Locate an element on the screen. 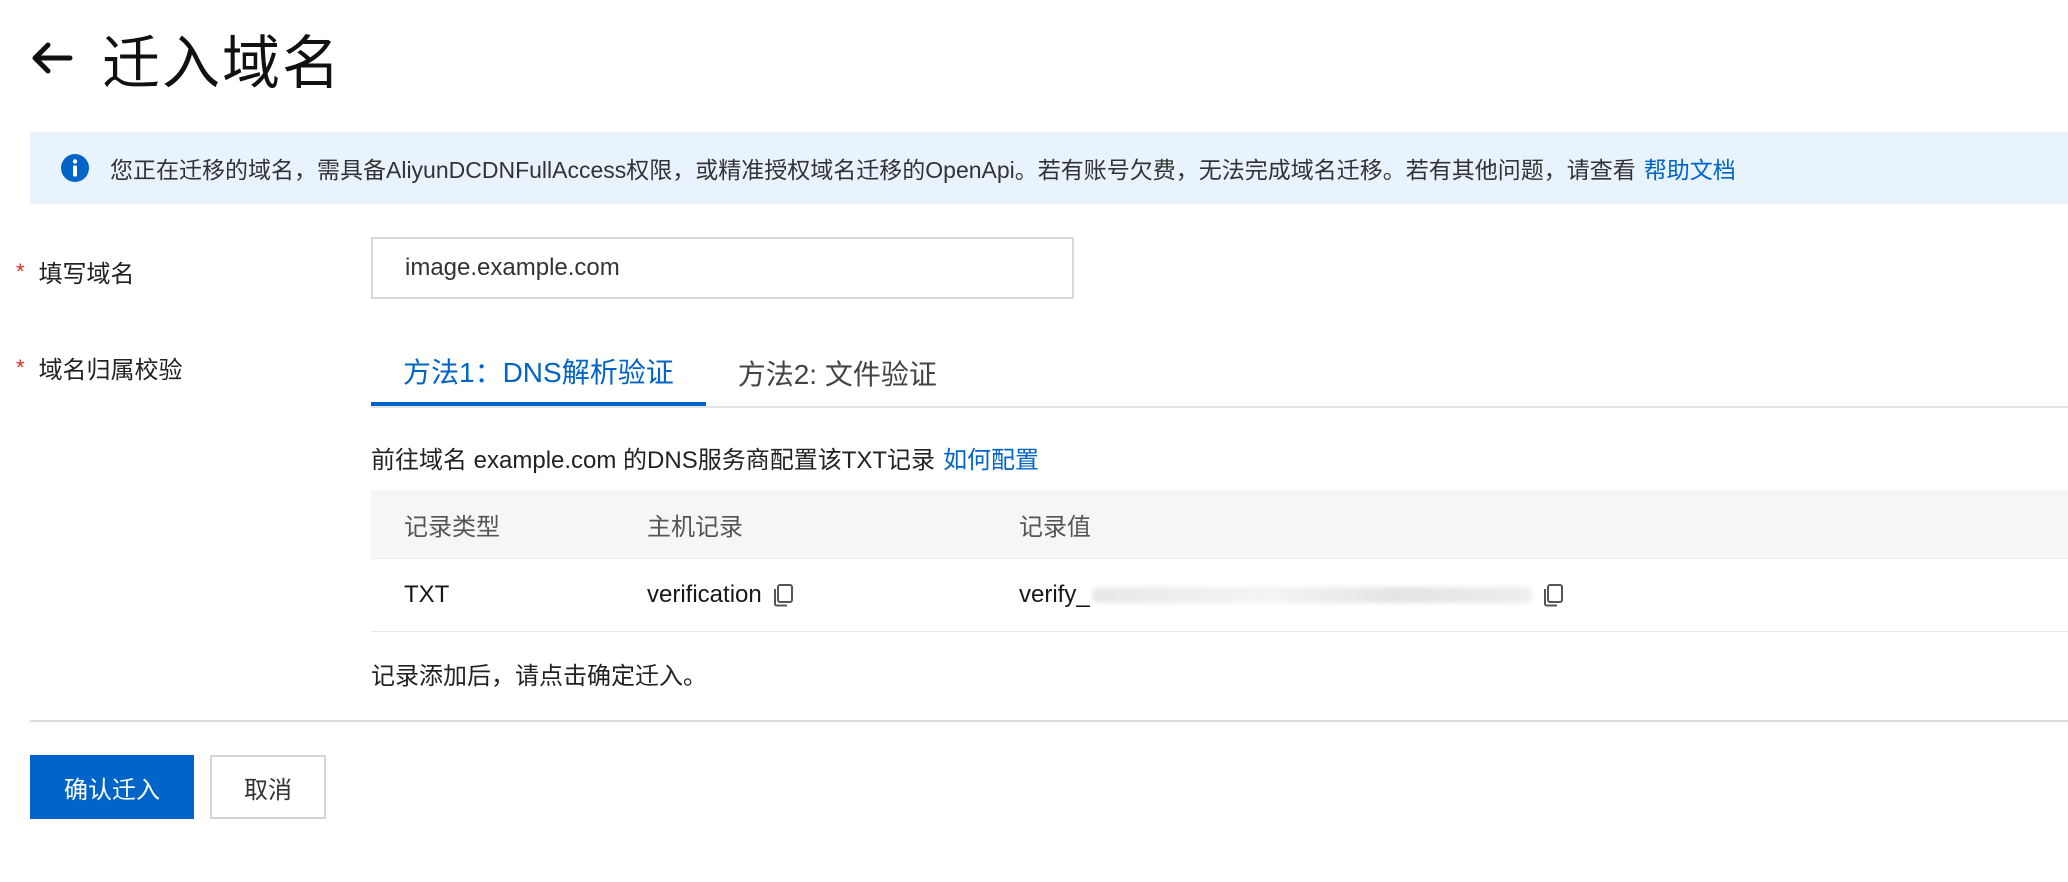  how-to-configure-link: 如何配置 is located at coordinates (991, 460).